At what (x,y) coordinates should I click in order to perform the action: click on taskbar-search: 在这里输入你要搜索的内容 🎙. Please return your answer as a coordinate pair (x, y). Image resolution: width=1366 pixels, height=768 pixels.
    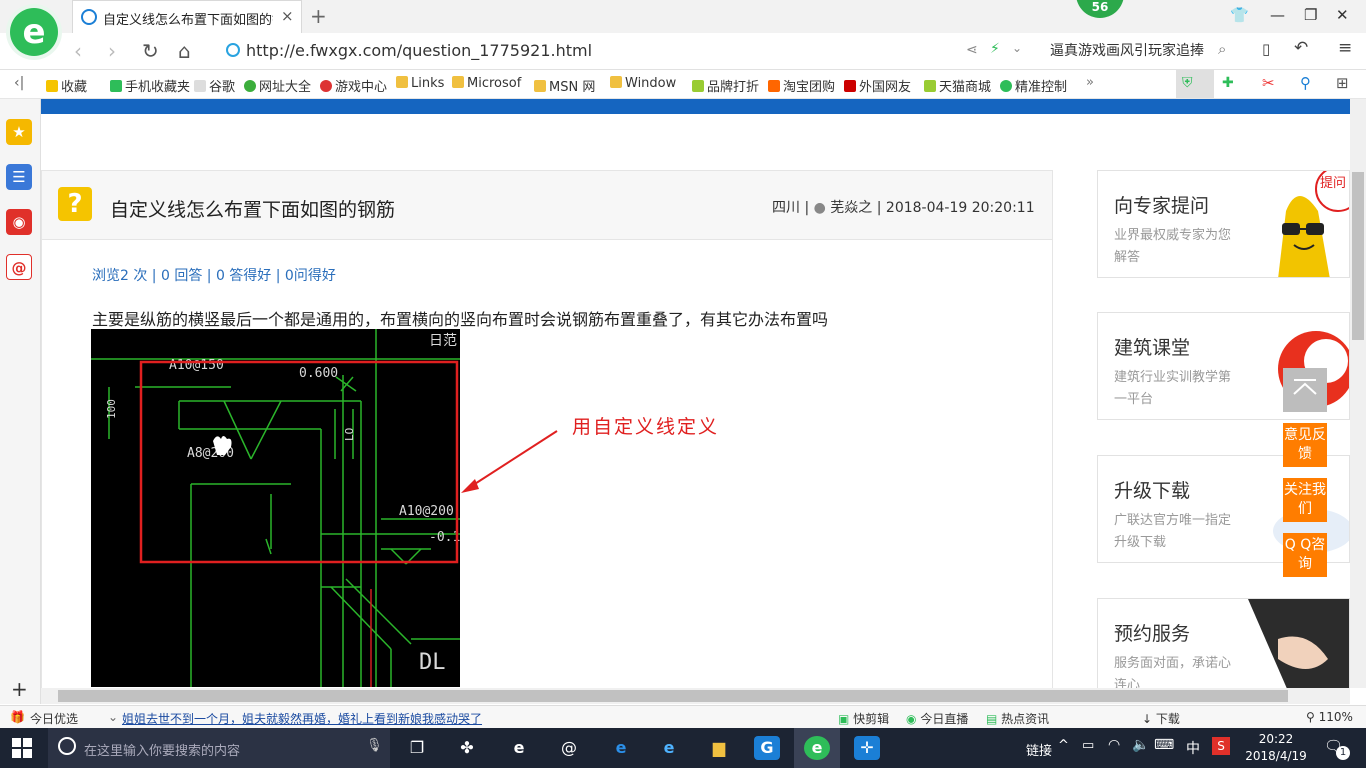
    Looking at the image, I should click on (219, 748).